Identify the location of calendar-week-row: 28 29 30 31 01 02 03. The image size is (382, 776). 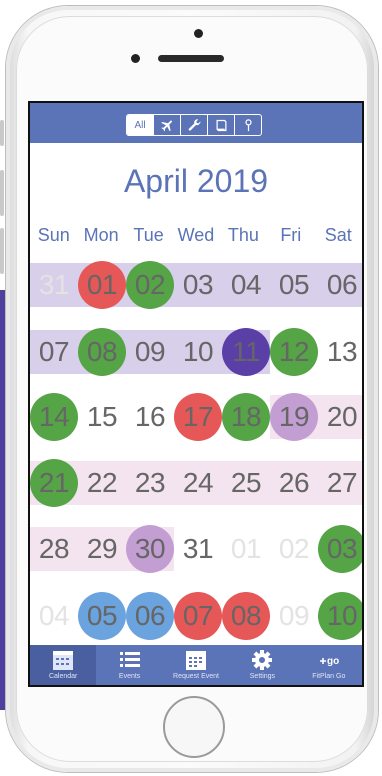
(196, 549).